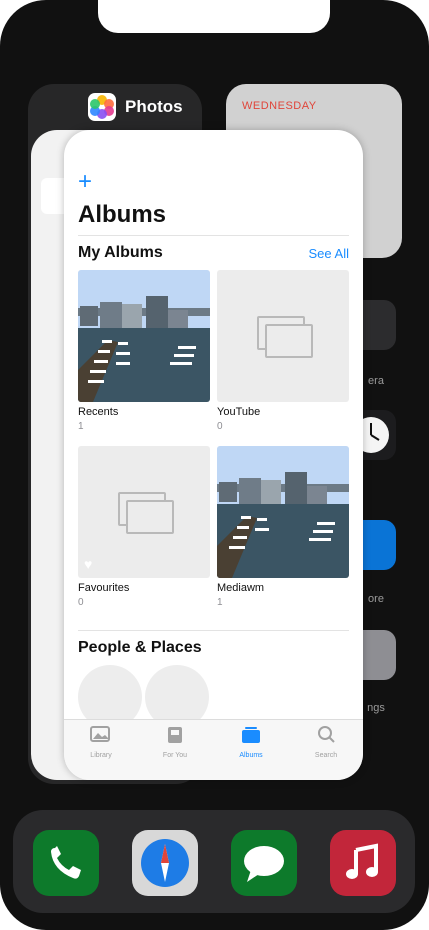 The width and height of the screenshot is (429, 930). What do you see at coordinates (264, 863) in the screenshot?
I see `messages-icon` at bounding box center [264, 863].